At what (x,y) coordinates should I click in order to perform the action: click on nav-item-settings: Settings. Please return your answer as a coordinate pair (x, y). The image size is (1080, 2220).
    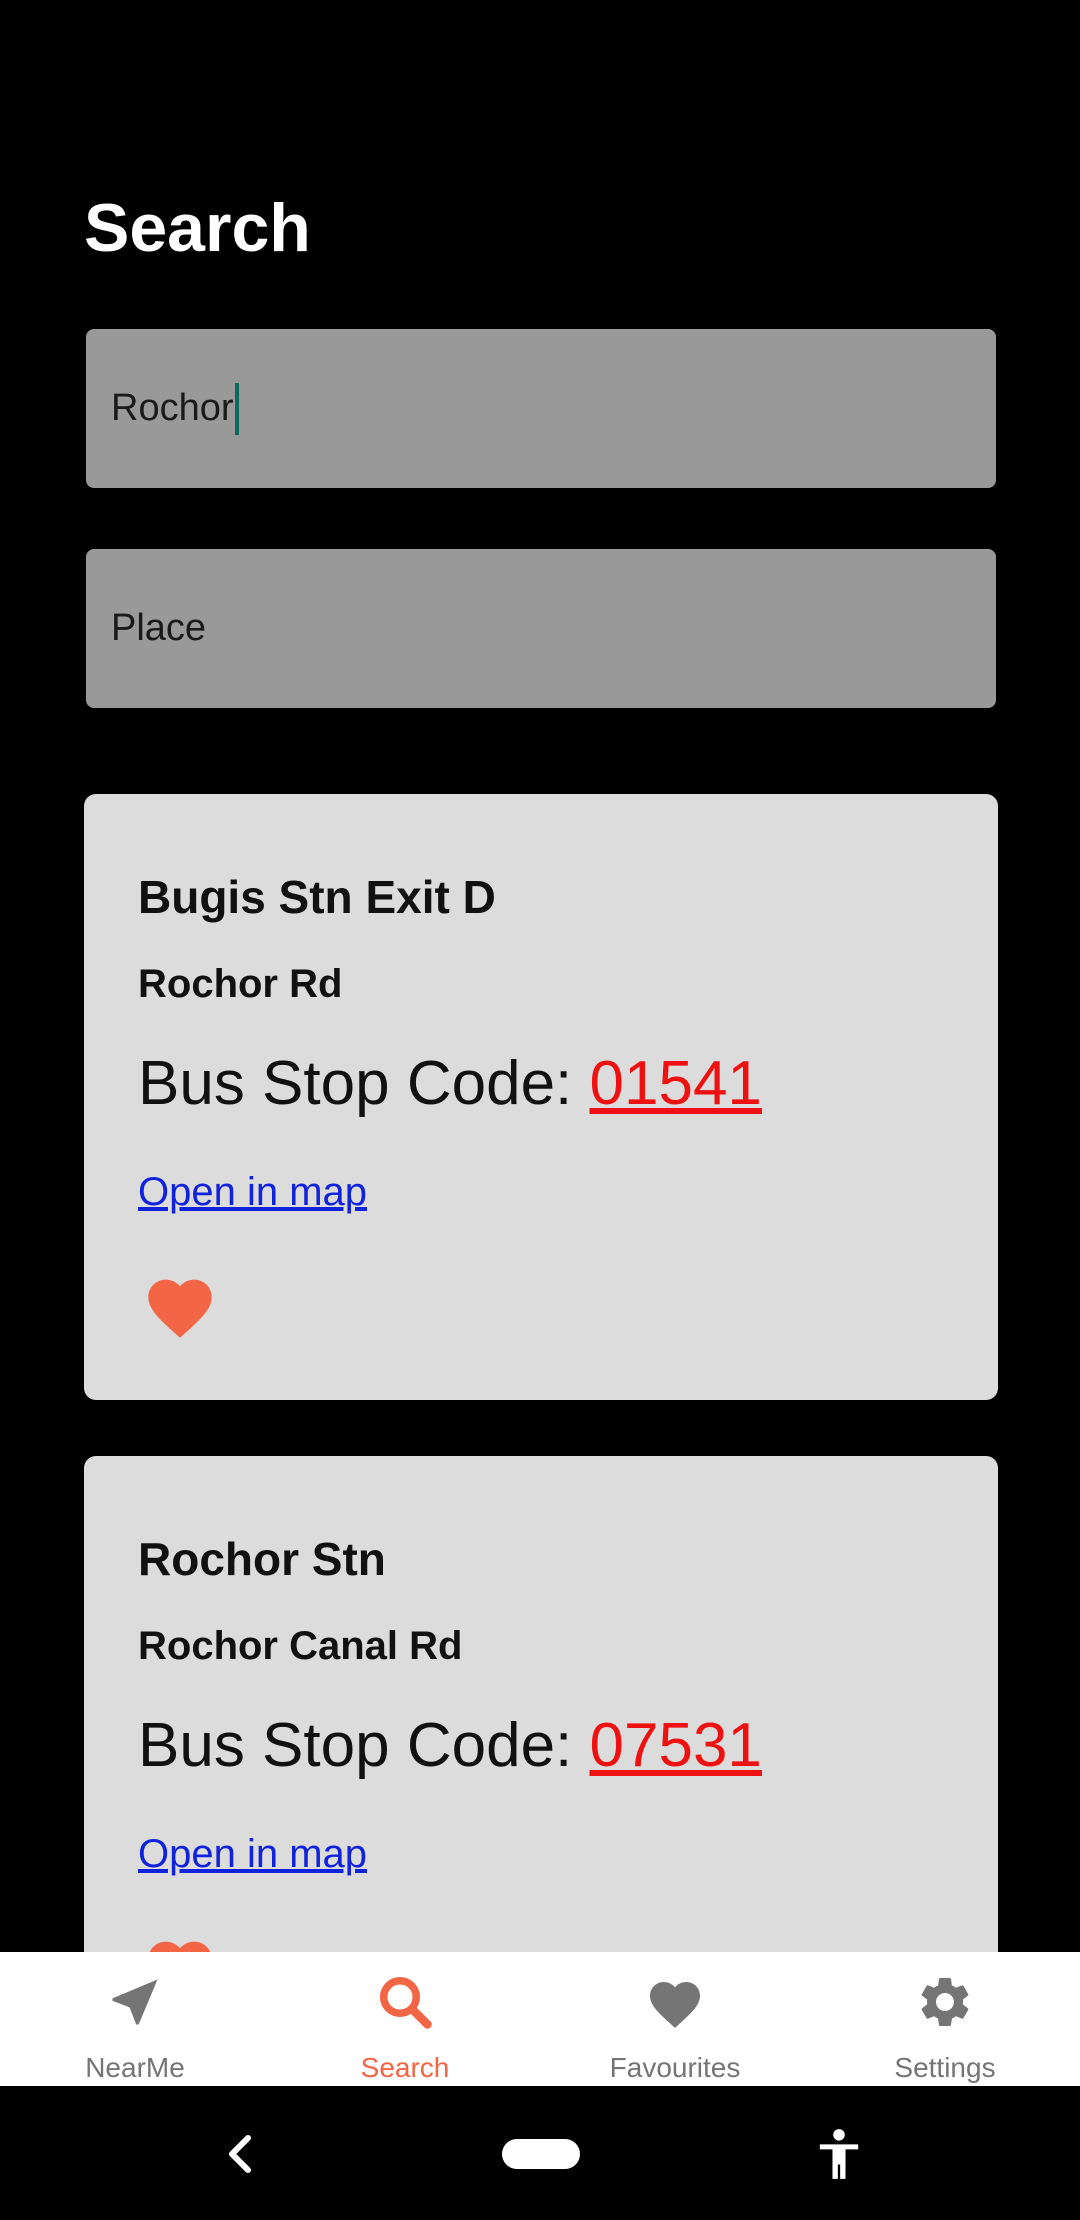
    Looking at the image, I should click on (945, 2019).